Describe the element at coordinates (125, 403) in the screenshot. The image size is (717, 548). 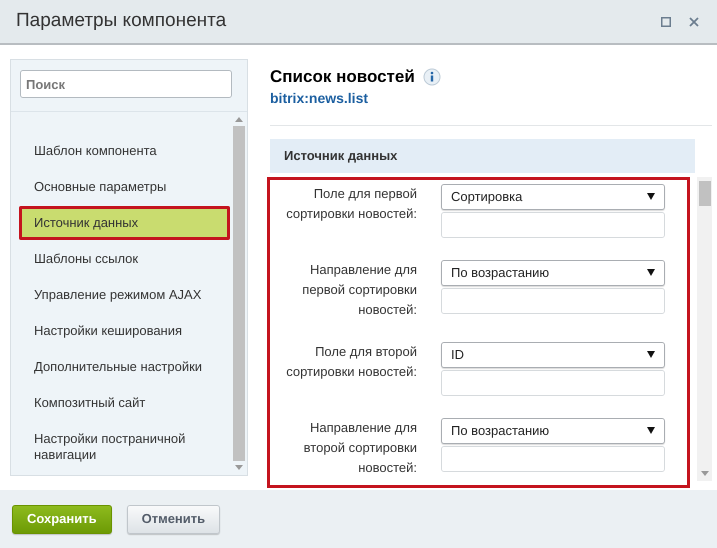
I see `sidebar-item: Композитный сайт` at that location.